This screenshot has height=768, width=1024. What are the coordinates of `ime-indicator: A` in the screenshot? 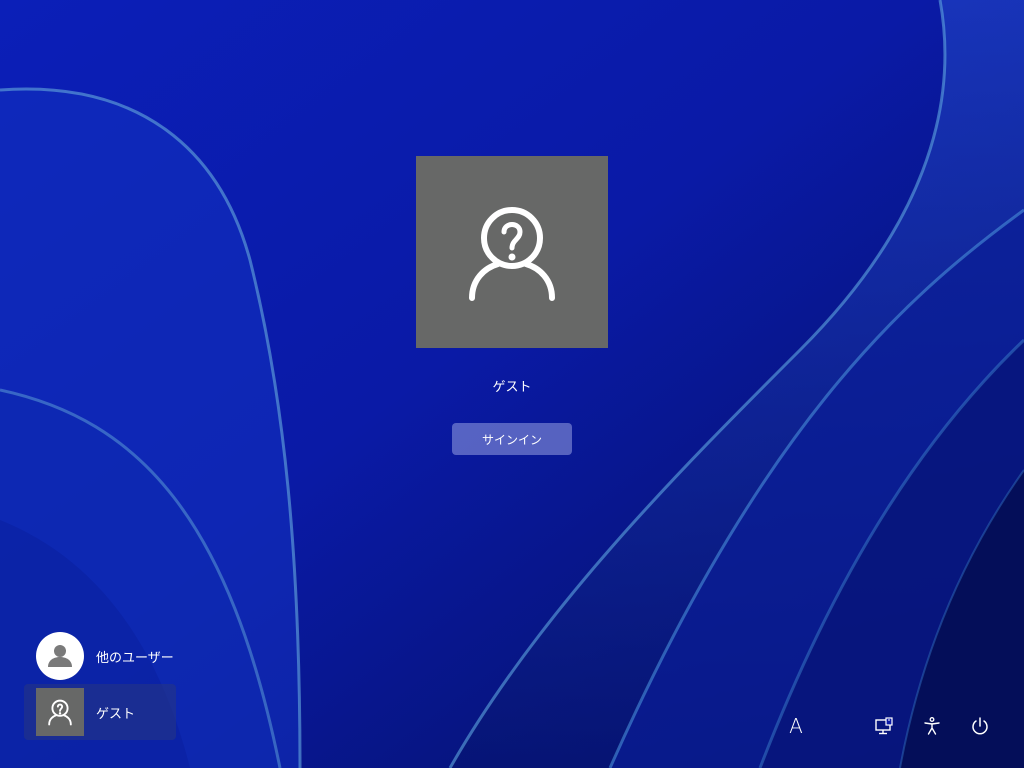 It's located at (796, 726).